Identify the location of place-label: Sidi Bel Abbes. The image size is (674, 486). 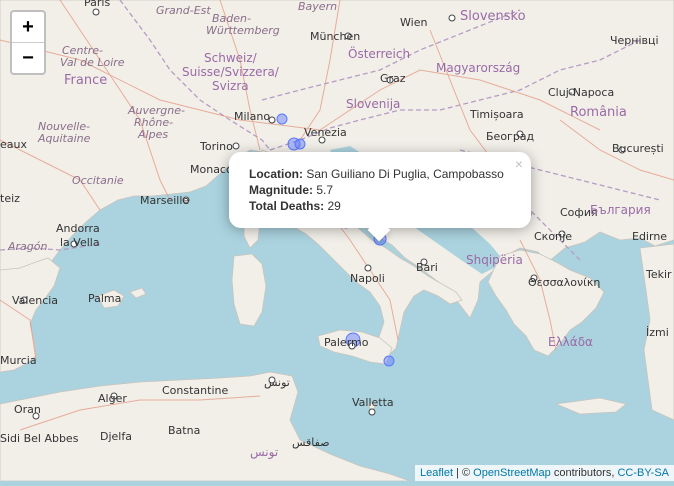
(39, 438).